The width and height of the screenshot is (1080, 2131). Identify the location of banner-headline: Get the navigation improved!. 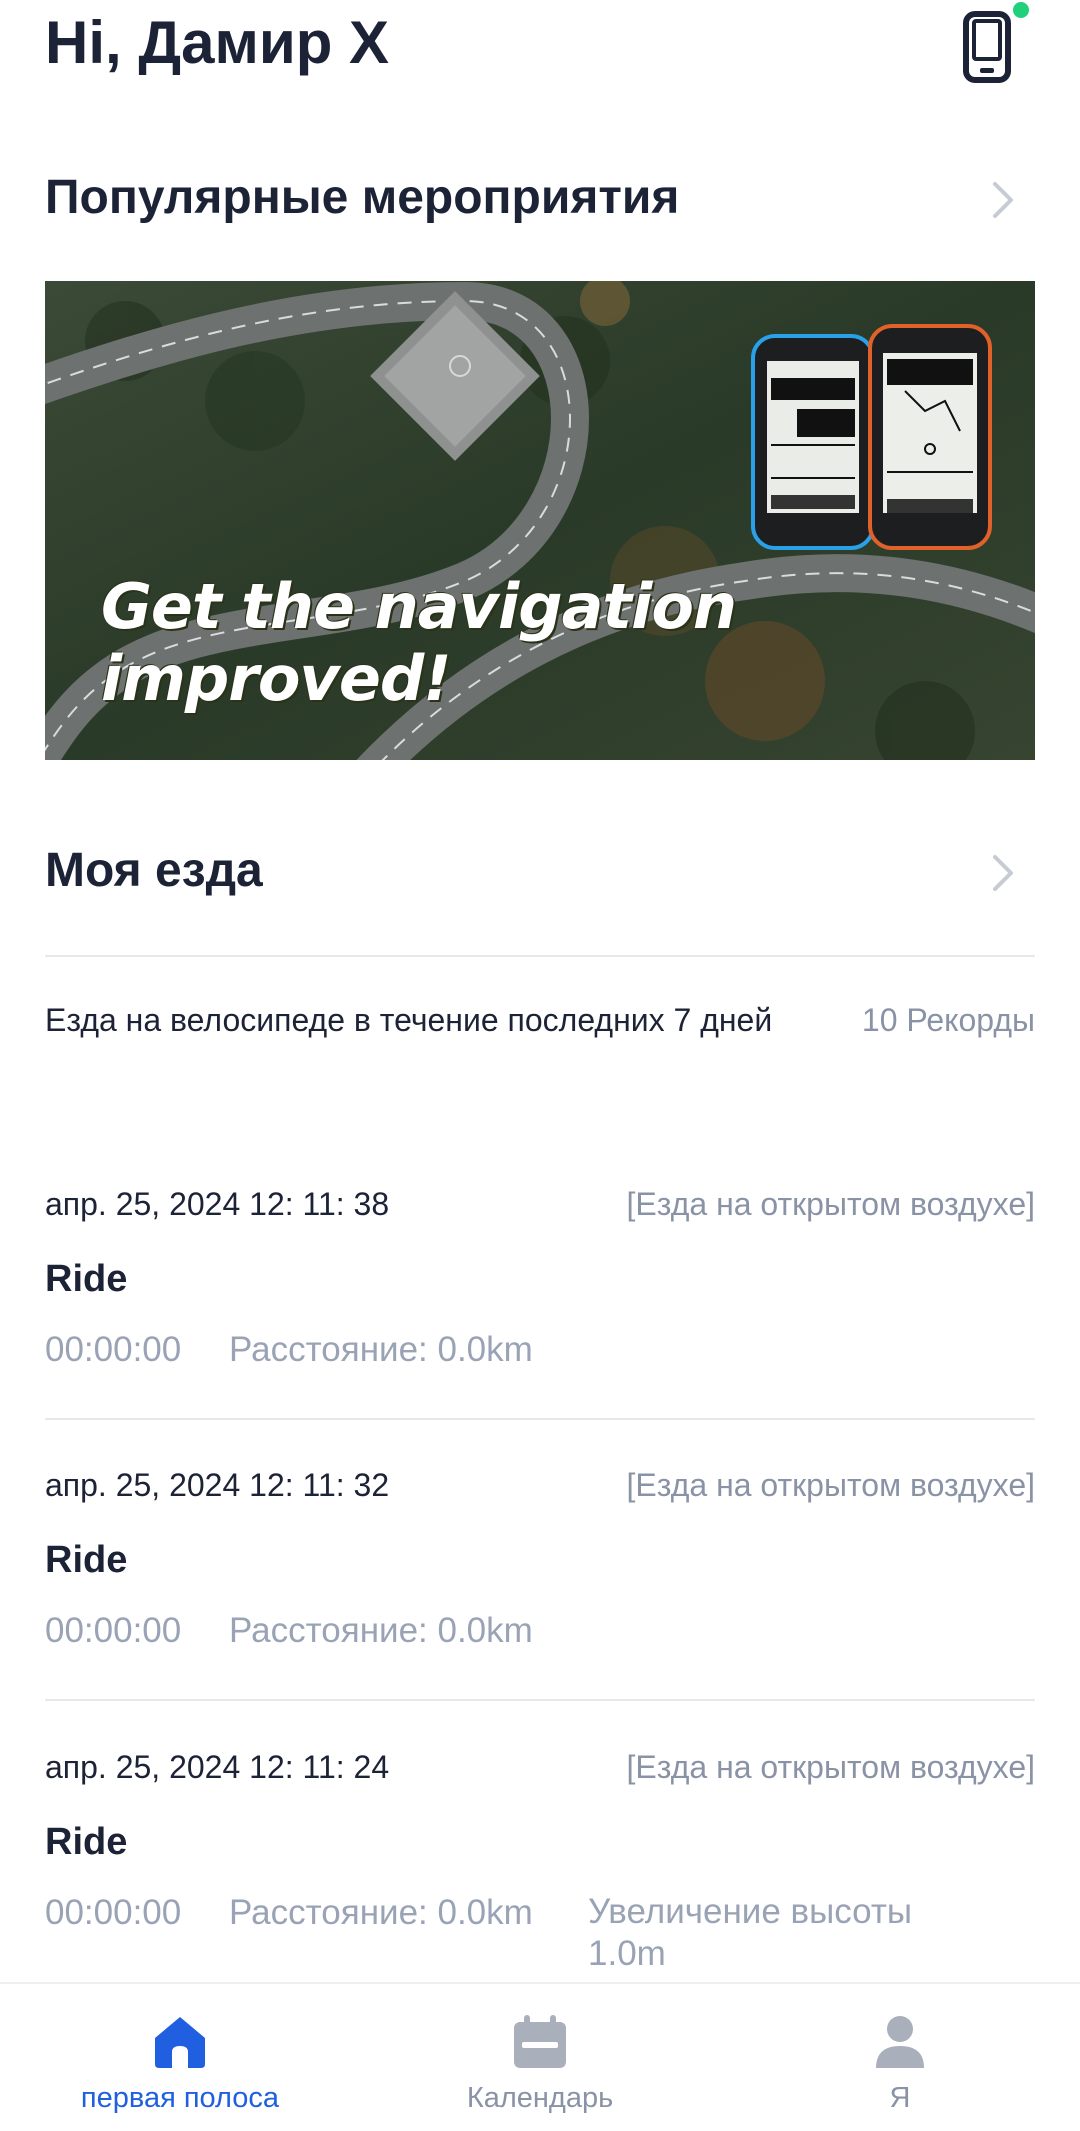
(419, 642).